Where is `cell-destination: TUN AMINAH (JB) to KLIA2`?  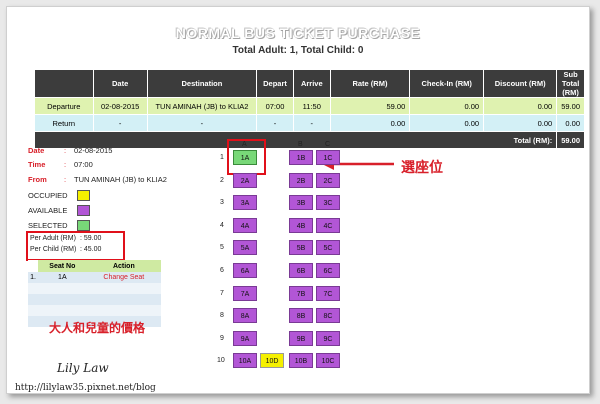
cell-destination: TUN AMINAH (JB) to KLIA2 is located at coordinates (202, 106).